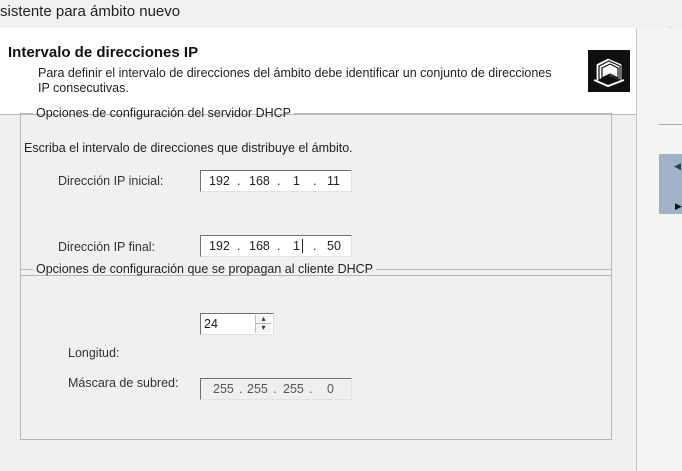 Image resolution: width=682 pixels, height=471 pixels. What do you see at coordinates (211, 324) in the screenshot?
I see `length-value: 24` at bounding box center [211, 324].